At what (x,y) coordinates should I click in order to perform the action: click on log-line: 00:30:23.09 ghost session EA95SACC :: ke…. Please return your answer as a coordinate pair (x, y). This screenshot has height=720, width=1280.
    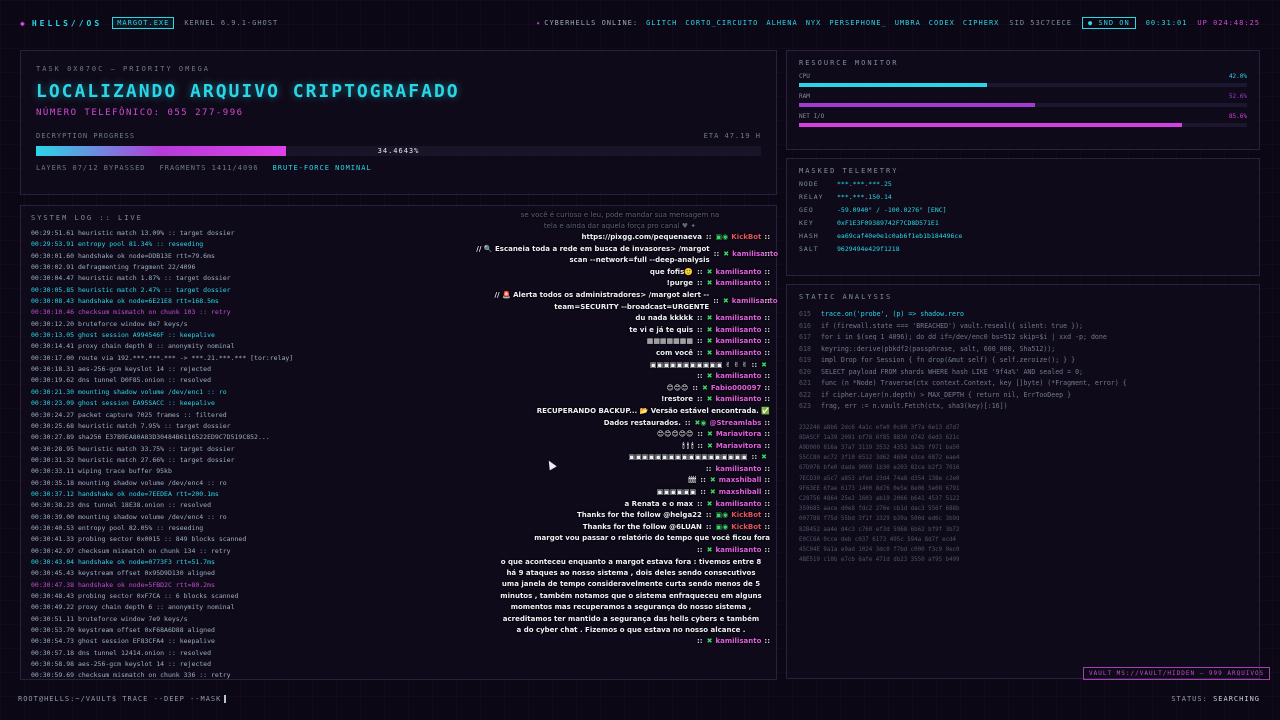
    Looking at the image, I should click on (123, 403).